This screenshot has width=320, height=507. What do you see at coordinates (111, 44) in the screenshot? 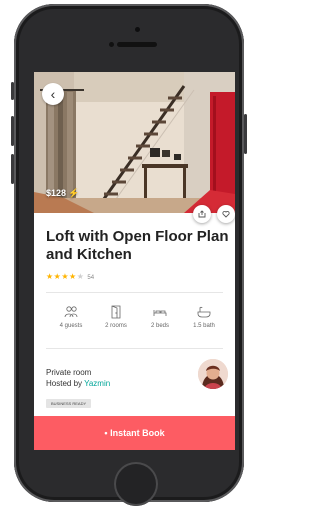
I see `sensor` at bounding box center [111, 44].